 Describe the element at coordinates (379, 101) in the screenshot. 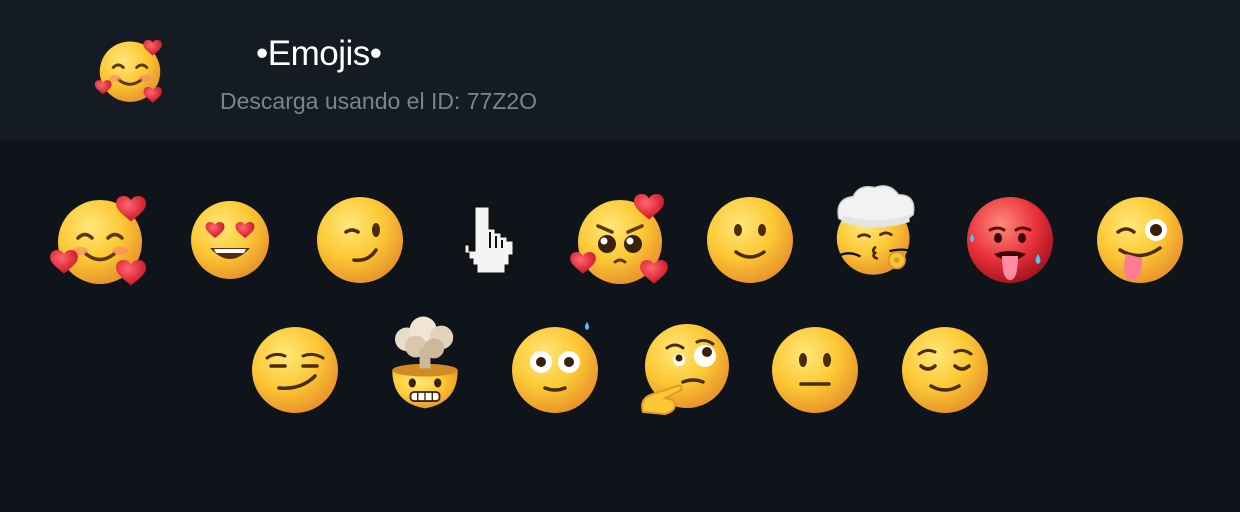

I see `pack-download-id: Descarga usando el ID: 77Z2O` at that location.